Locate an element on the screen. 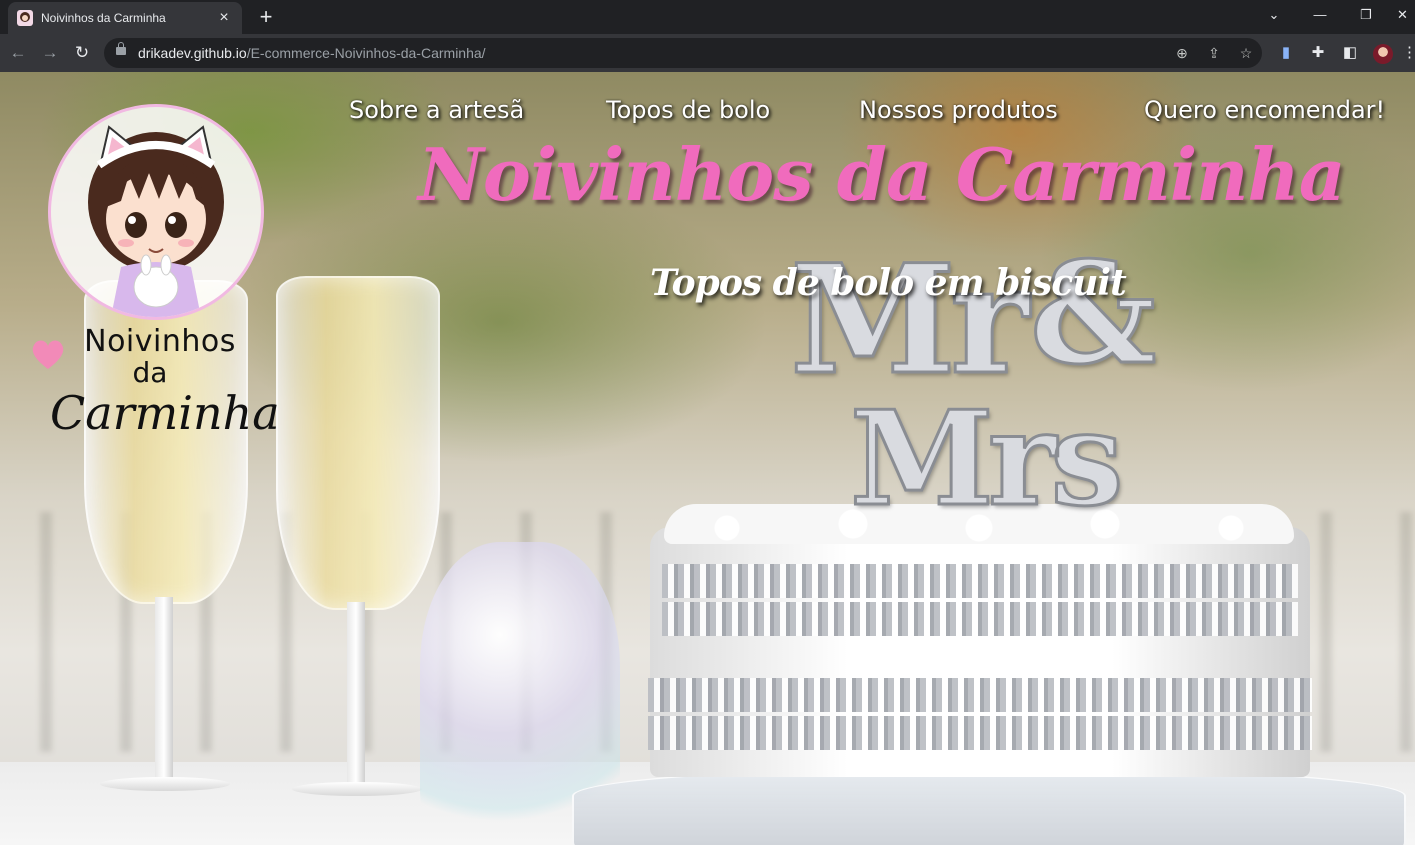  logo-avatar is located at coordinates (156, 212).